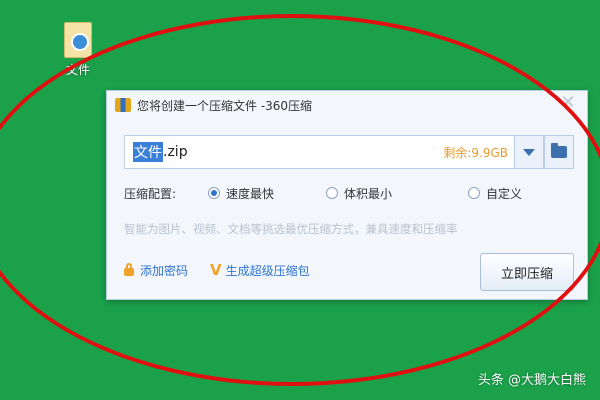 The image size is (600, 400). What do you see at coordinates (77, 70) in the screenshot?
I see `desktop-icon-label: 文件` at bounding box center [77, 70].